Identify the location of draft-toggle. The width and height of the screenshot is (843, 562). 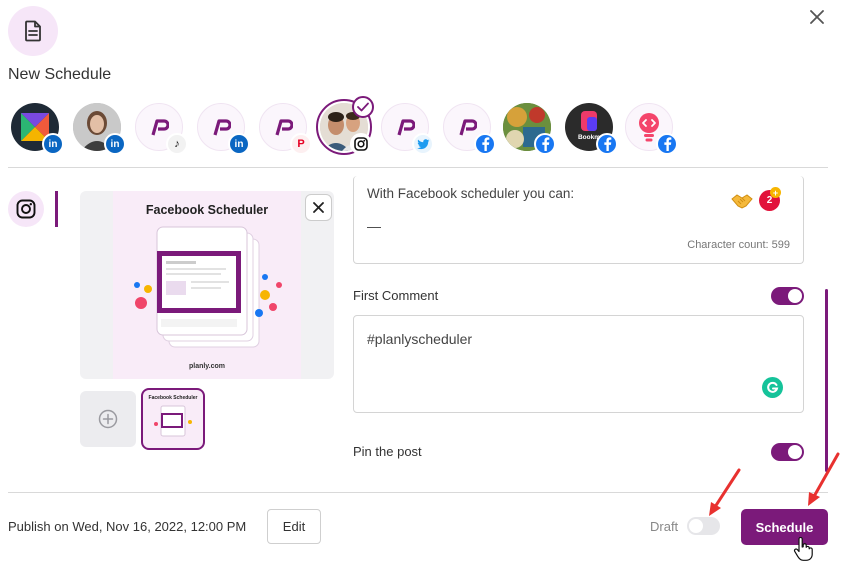
(703, 526).